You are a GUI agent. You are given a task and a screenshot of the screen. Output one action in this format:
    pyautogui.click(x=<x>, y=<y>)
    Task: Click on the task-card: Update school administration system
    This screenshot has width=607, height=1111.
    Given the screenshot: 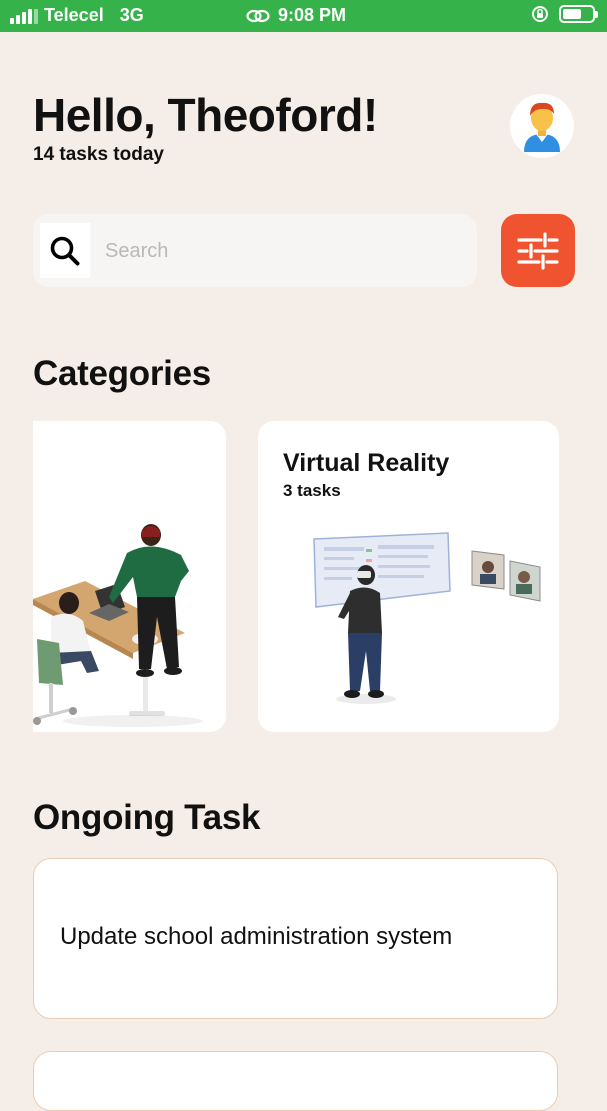 What is the action you would take?
    pyautogui.click(x=295, y=938)
    